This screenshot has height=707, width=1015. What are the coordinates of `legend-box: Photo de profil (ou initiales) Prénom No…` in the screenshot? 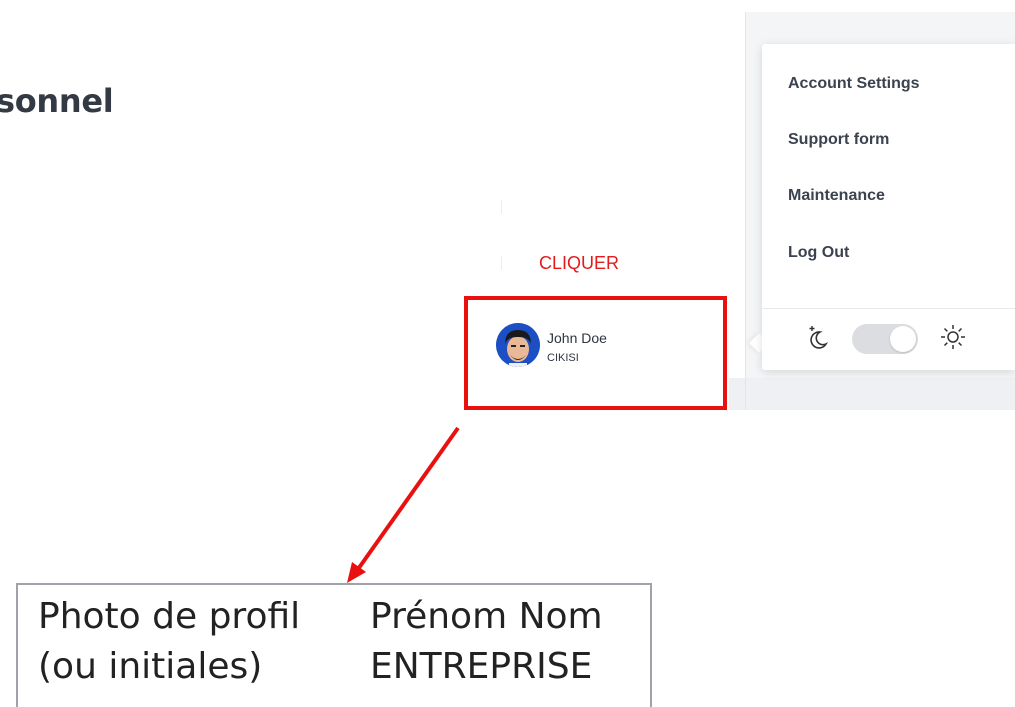 It's located at (334, 645).